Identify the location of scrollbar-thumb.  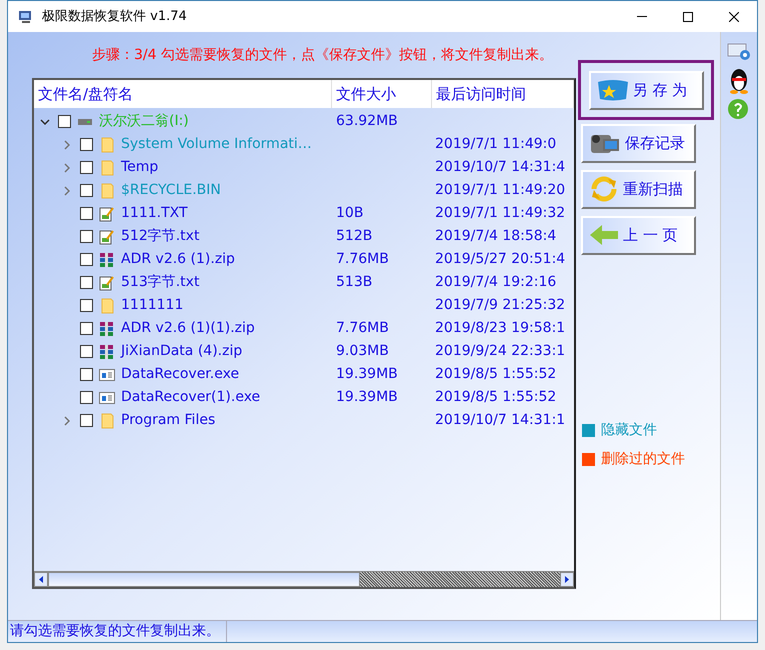
(204, 579).